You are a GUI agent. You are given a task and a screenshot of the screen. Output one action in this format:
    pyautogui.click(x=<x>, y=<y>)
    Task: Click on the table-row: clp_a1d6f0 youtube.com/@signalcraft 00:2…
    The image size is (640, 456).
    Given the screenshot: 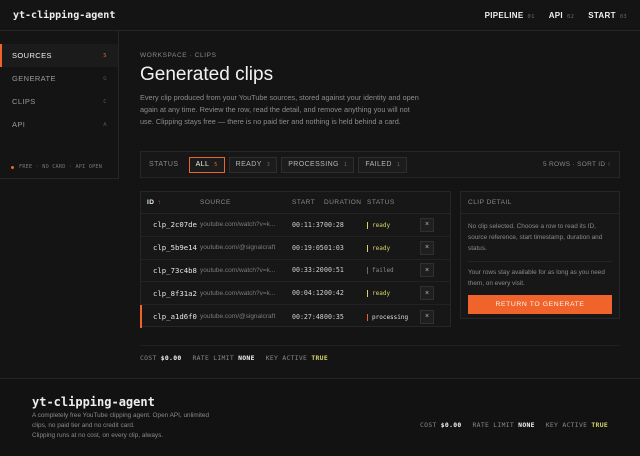 What is the action you would take?
    pyautogui.click(x=295, y=316)
    